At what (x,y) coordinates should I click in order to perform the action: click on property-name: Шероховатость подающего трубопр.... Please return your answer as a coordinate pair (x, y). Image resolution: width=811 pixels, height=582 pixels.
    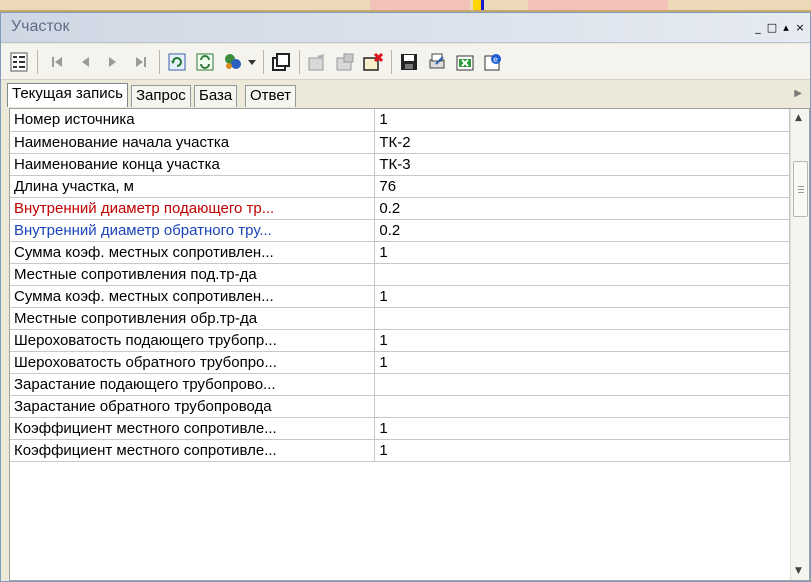
    Looking at the image, I should click on (193, 340).